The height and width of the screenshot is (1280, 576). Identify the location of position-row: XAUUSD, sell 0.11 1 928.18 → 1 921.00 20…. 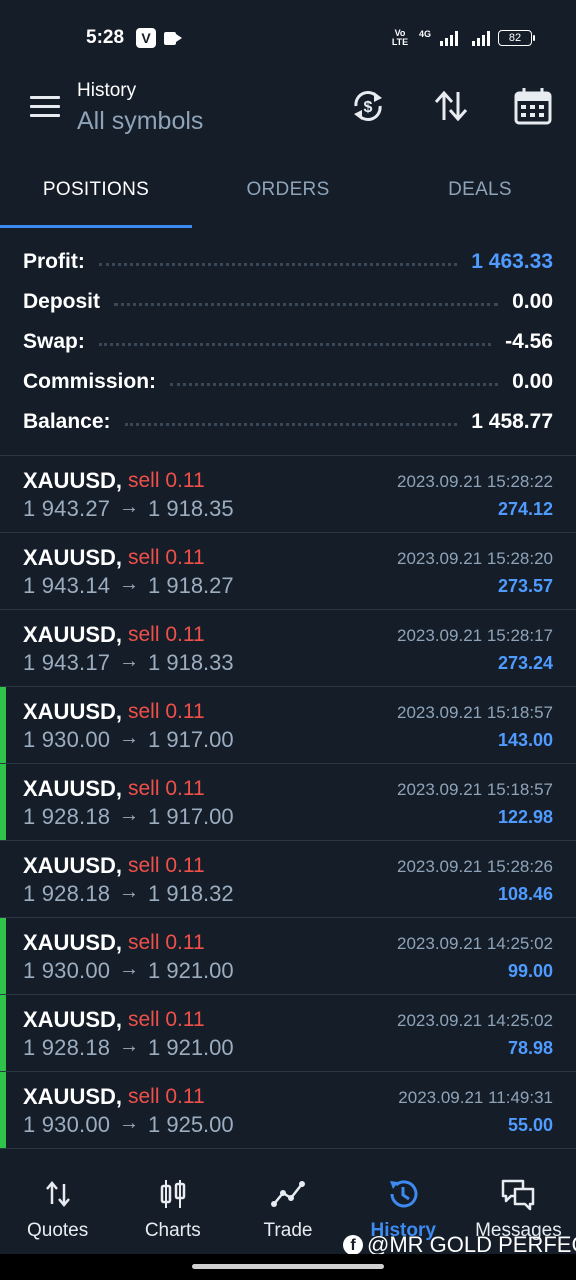
(288, 1033).